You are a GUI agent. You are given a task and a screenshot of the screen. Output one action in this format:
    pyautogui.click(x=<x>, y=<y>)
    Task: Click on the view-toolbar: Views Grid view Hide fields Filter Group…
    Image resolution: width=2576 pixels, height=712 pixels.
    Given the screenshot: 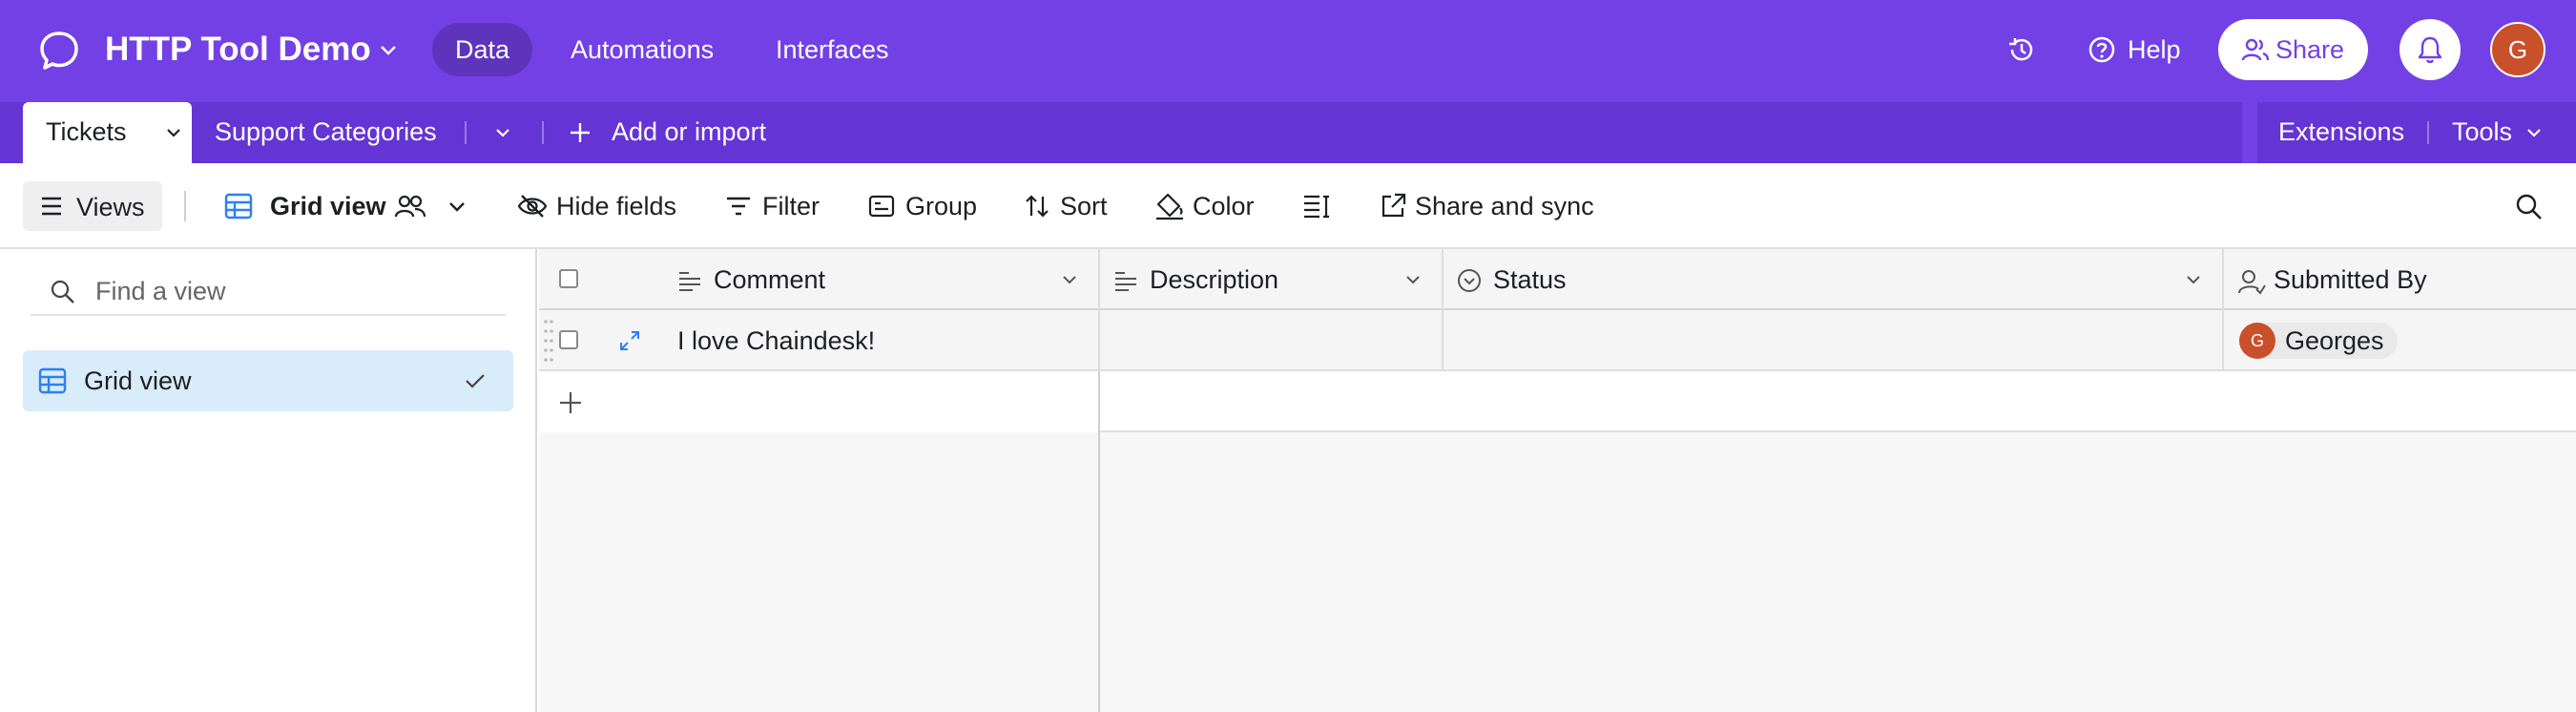 What is the action you would take?
    pyautogui.click(x=1288, y=206)
    